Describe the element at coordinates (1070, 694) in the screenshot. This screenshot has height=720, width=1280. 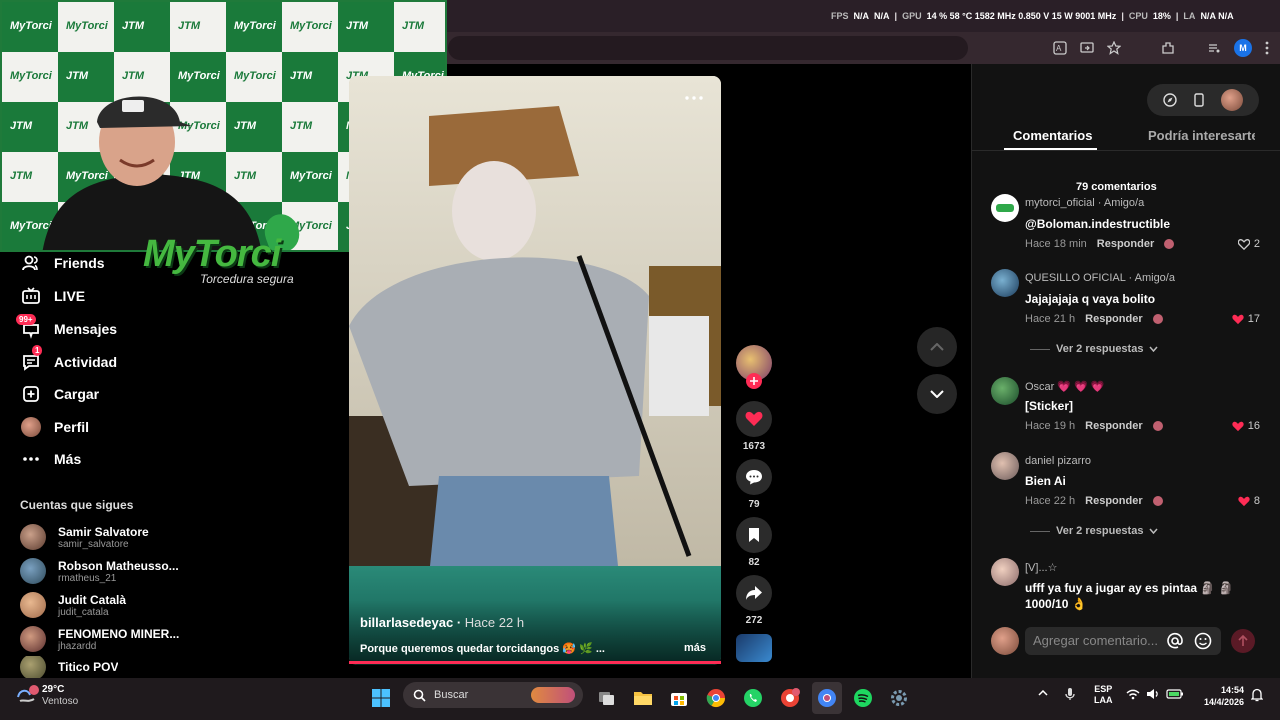
I see `microphone-icon` at that location.